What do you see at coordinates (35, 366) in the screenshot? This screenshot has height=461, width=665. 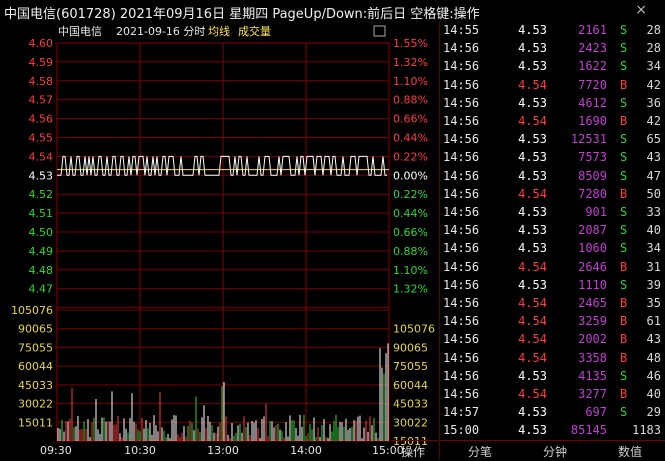 I see `vol-tick: 60044` at bounding box center [35, 366].